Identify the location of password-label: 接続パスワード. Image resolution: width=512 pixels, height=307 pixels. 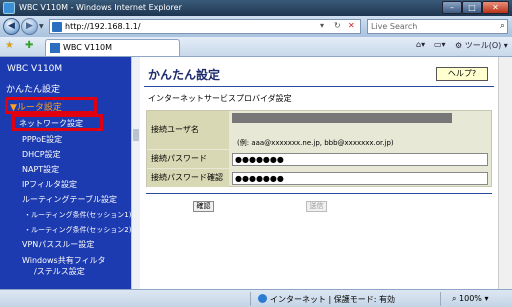
(188, 159).